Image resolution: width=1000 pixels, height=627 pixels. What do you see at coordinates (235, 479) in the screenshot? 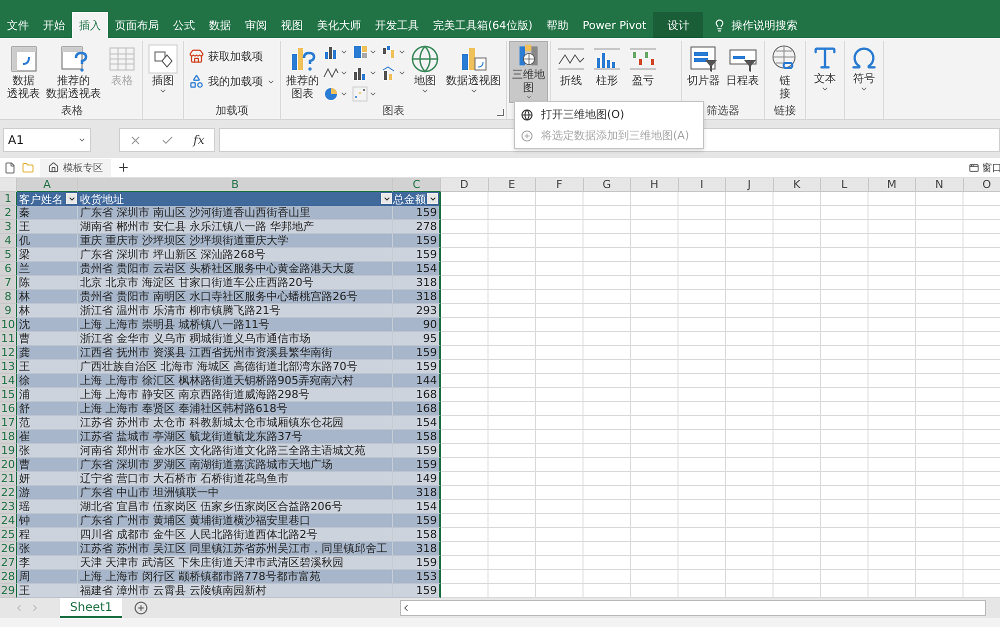
I see `table-cell: 辽宁省 营口市 大石桥市 石桥街道花鸟鱼市` at bounding box center [235, 479].